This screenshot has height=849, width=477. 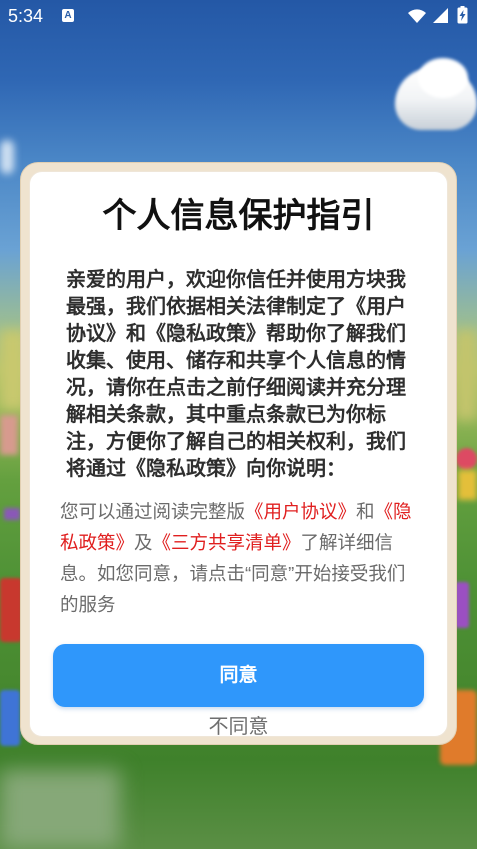 What do you see at coordinates (236, 280) in the screenshot?
I see `intro-line: 亲爱的用户，欢迎你信任并使用方块我` at bounding box center [236, 280].